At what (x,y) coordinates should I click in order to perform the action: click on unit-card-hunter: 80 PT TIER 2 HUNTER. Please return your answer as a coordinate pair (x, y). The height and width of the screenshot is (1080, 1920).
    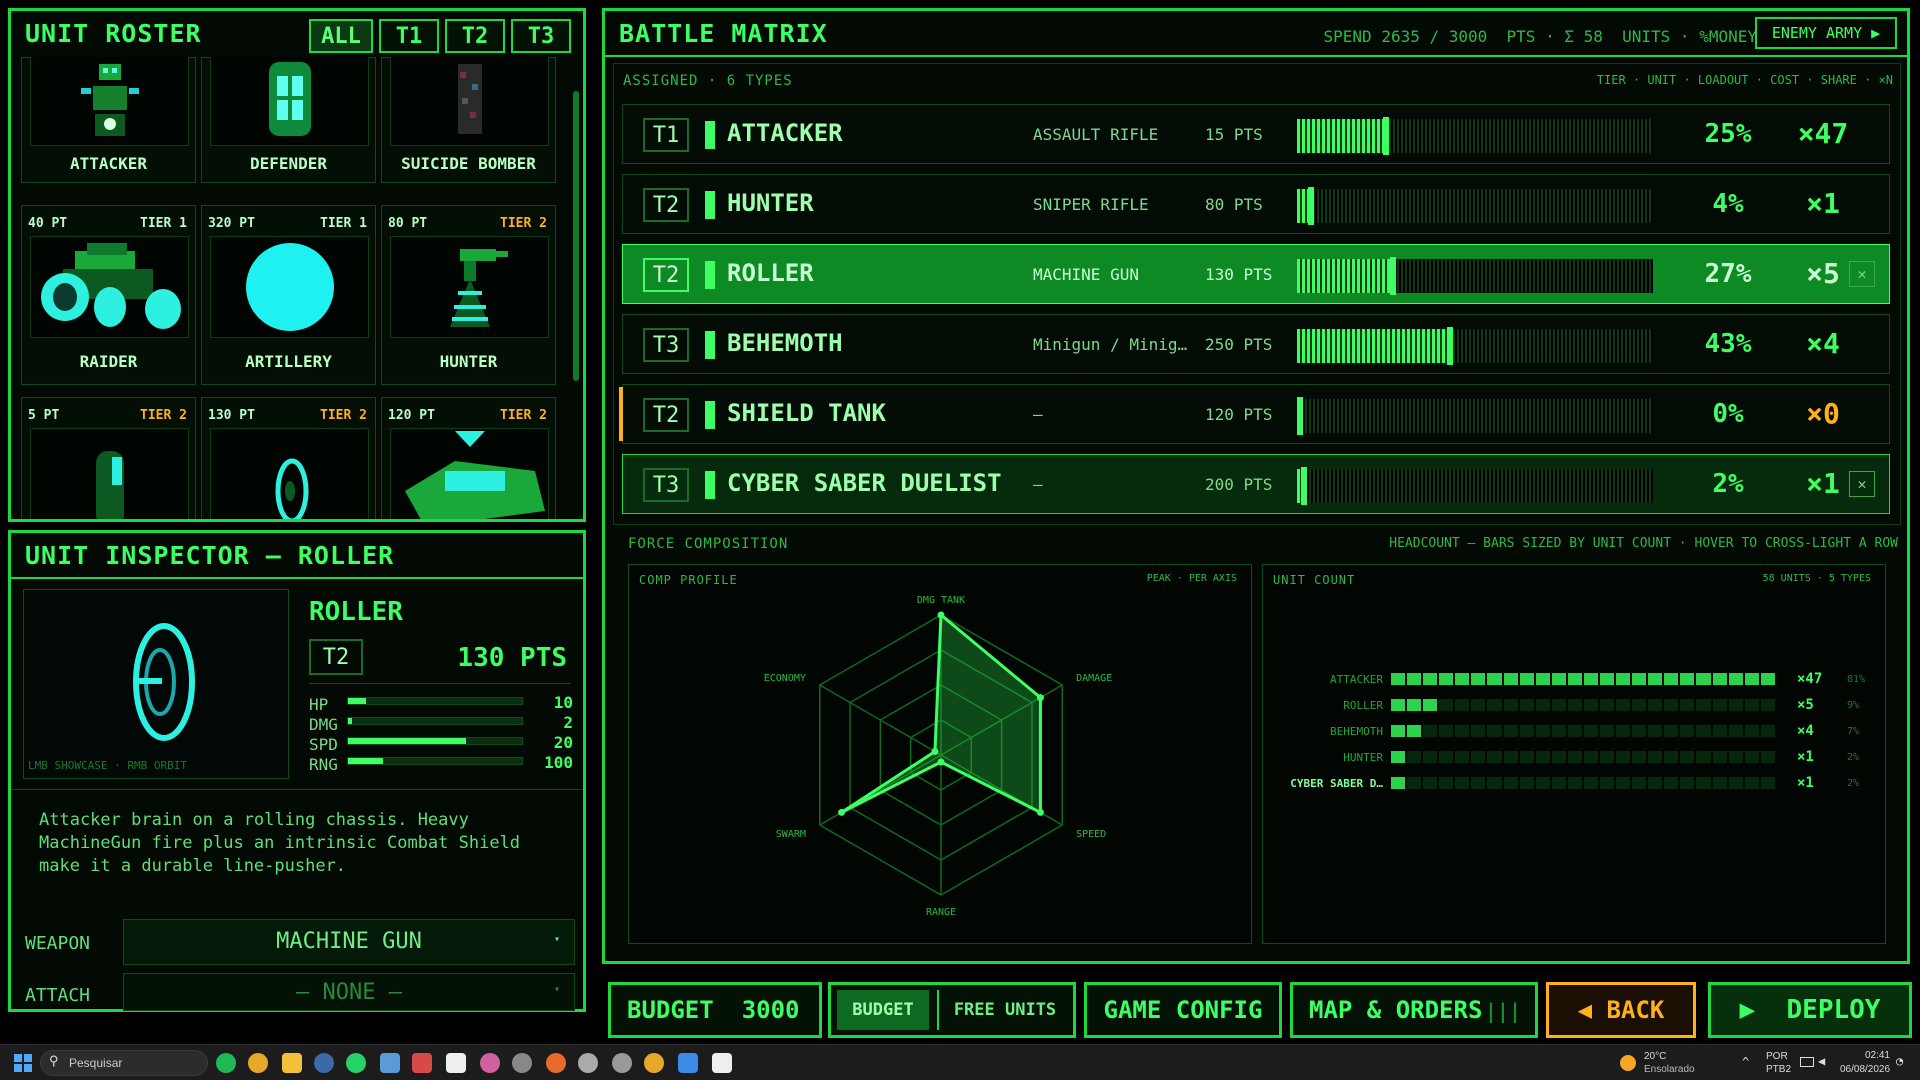
    Looking at the image, I should click on (468, 295).